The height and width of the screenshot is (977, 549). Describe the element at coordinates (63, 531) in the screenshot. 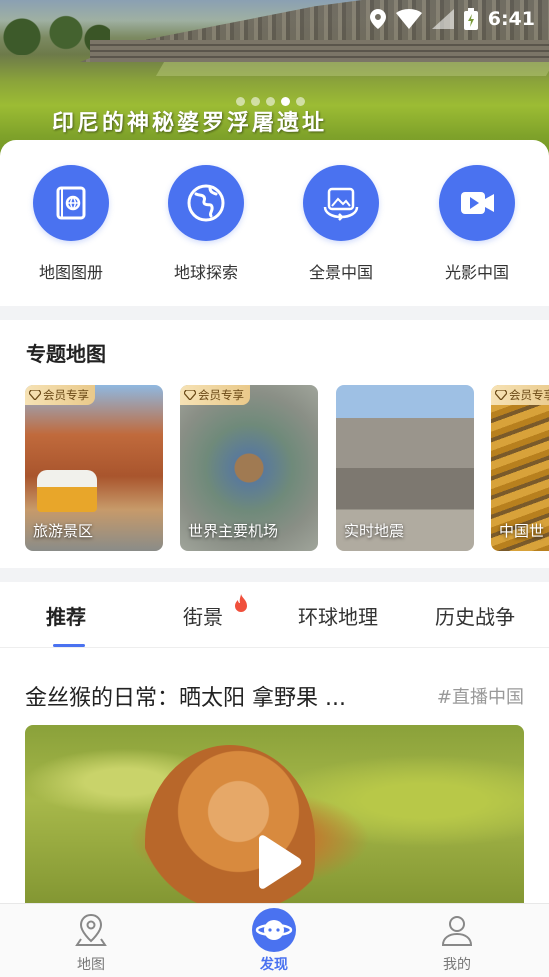

I see `card-label: 旅游景区` at that location.